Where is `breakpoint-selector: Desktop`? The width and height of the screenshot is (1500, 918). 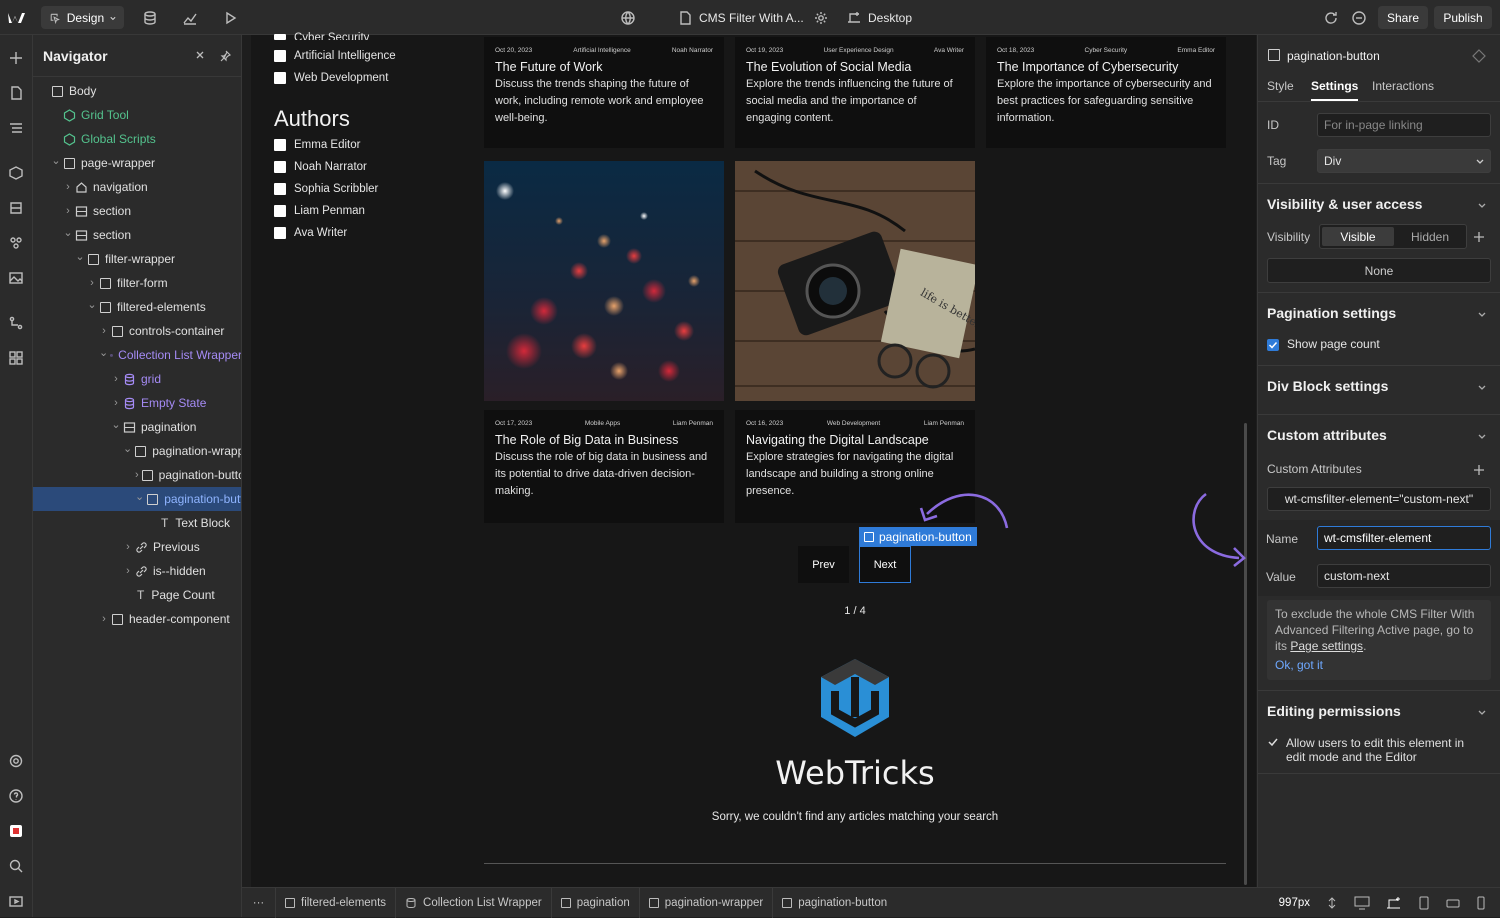
breakpoint-selector: Desktop is located at coordinates (879, 17).